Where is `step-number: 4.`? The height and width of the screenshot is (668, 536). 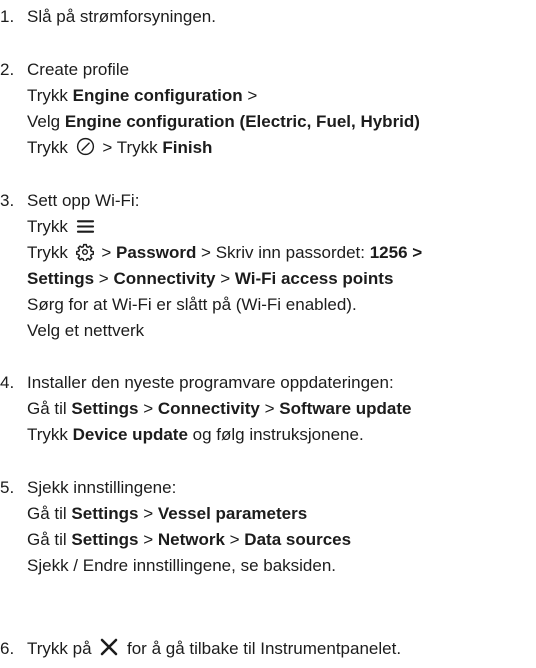
step-number: 4. is located at coordinates (7, 382).